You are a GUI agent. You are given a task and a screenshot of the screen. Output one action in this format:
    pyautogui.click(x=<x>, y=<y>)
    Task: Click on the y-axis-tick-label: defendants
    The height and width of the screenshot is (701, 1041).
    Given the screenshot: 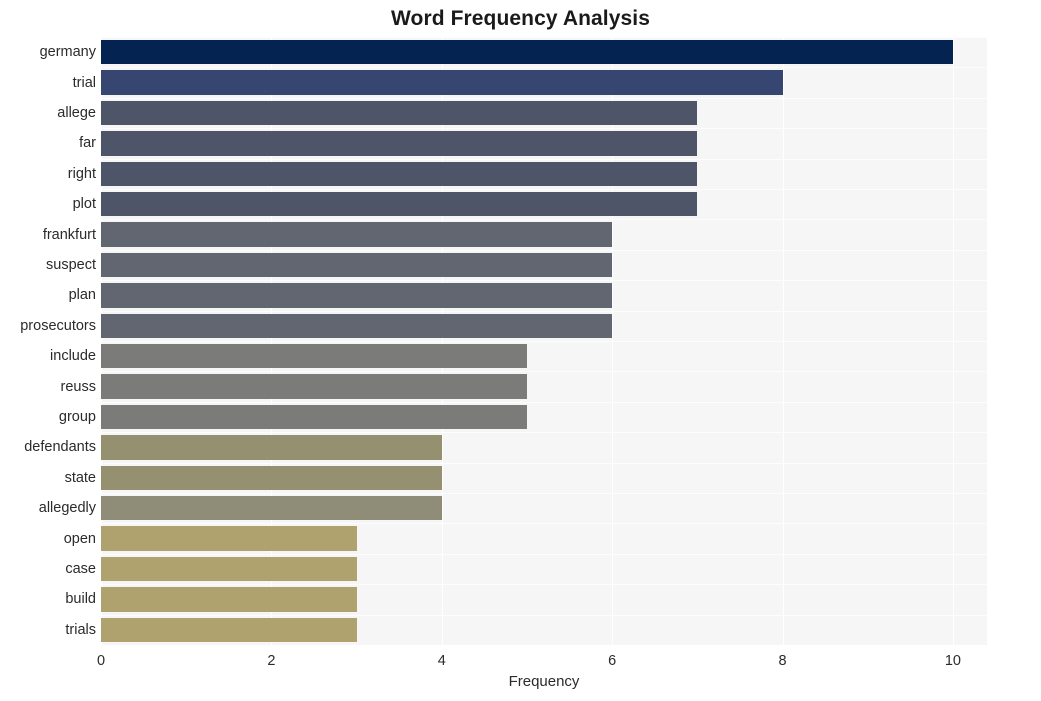 What is the action you would take?
    pyautogui.click(x=60, y=447)
    